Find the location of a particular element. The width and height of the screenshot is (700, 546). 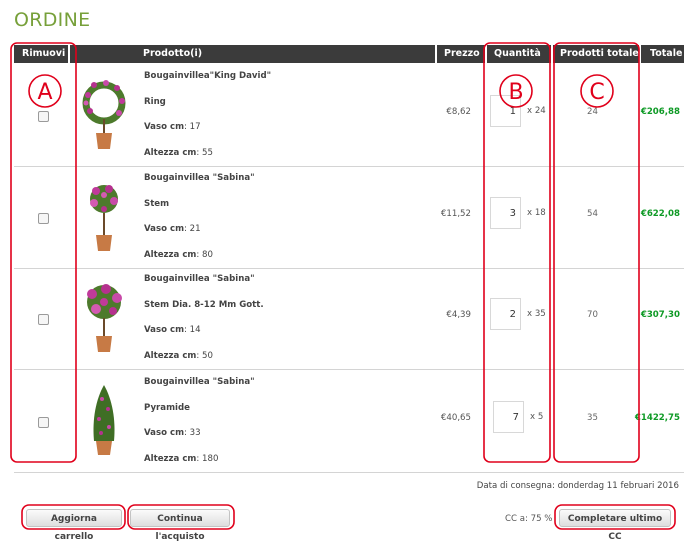

annotation-label-b: B is located at coordinates (515, 92).